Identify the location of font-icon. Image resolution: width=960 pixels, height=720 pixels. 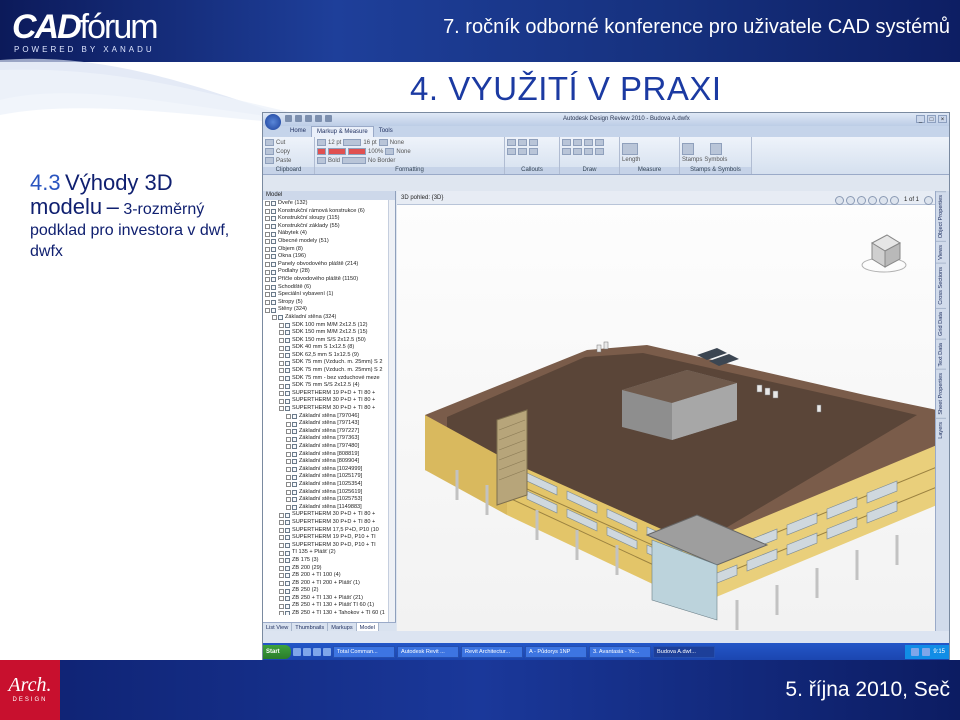
(321, 142).